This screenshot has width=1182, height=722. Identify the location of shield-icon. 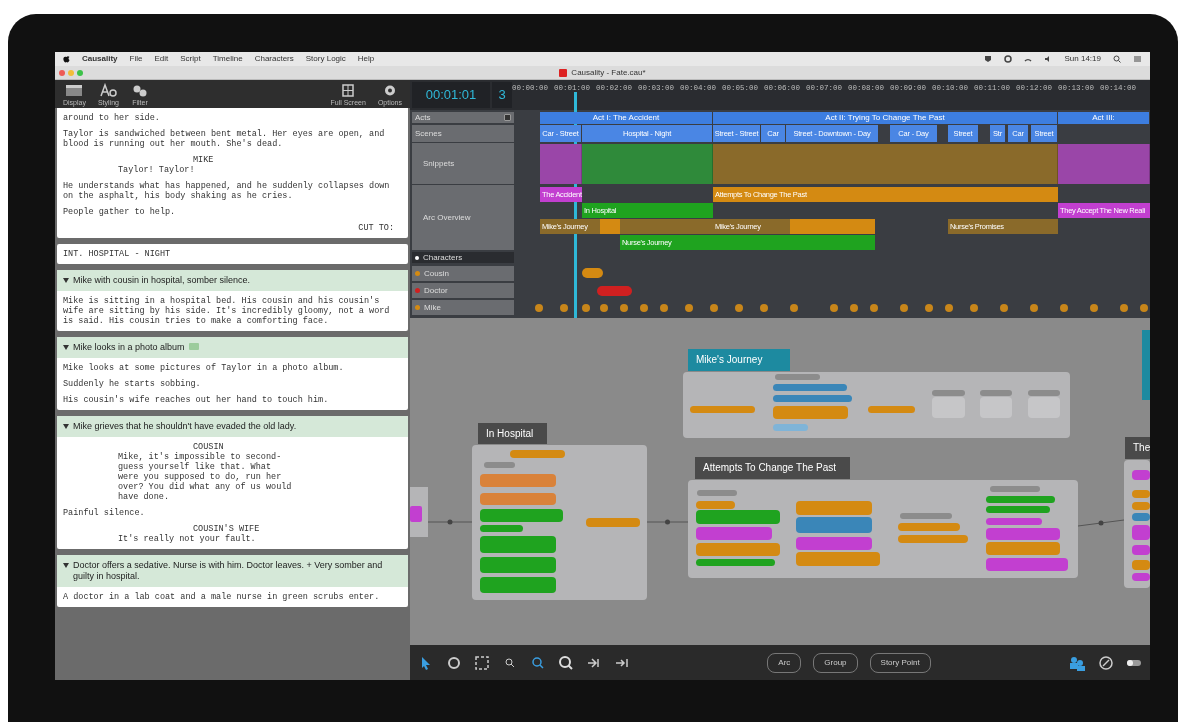
(987, 59).